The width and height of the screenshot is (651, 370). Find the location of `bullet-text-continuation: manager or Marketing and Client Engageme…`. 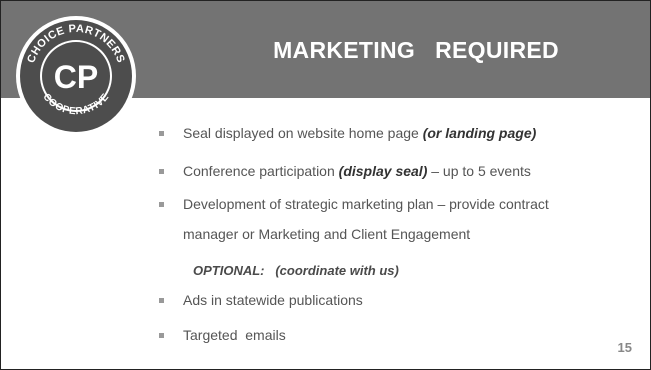

bullet-text-continuation: manager or Marketing and Client Engageme… is located at coordinates (327, 234).